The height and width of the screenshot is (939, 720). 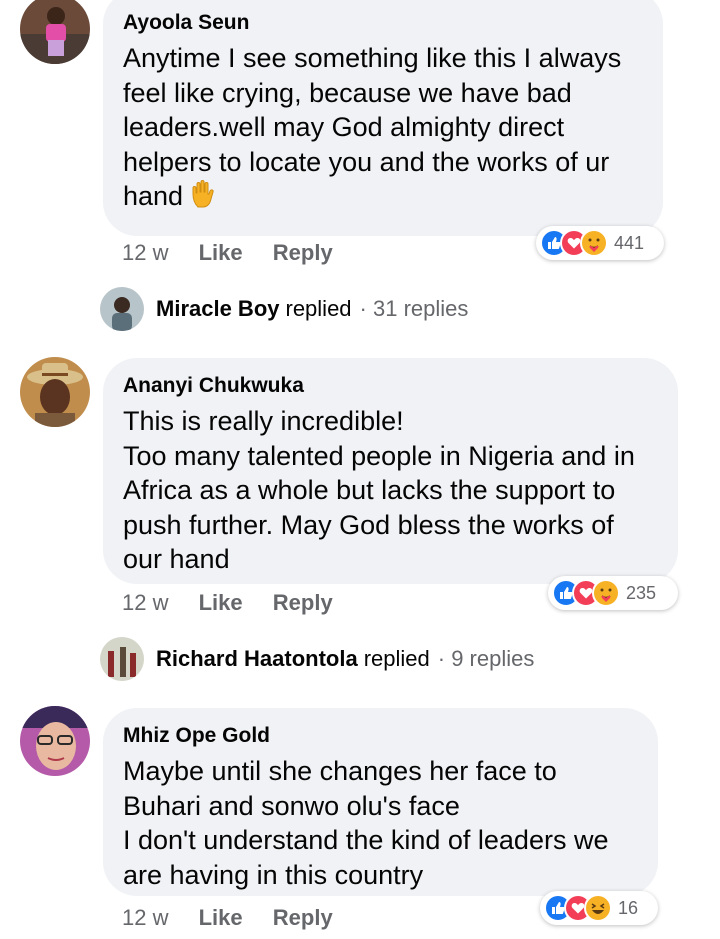 What do you see at coordinates (379, 736) in the screenshot?
I see `comment-author: Mhiz Ope Gold` at bounding box center [379, 736].